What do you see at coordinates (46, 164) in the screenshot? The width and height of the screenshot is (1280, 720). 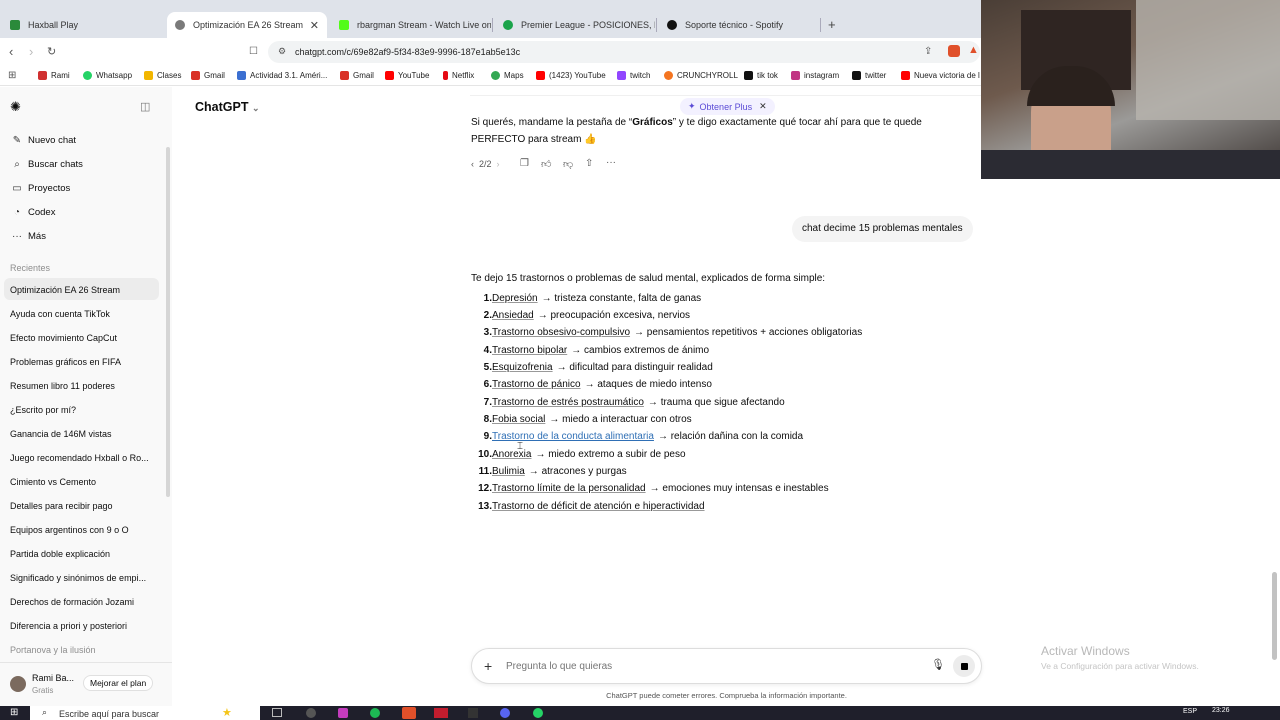 I see `sidebar-item-search: ⌕ Buscar chats` at bounding box center [46, 164].